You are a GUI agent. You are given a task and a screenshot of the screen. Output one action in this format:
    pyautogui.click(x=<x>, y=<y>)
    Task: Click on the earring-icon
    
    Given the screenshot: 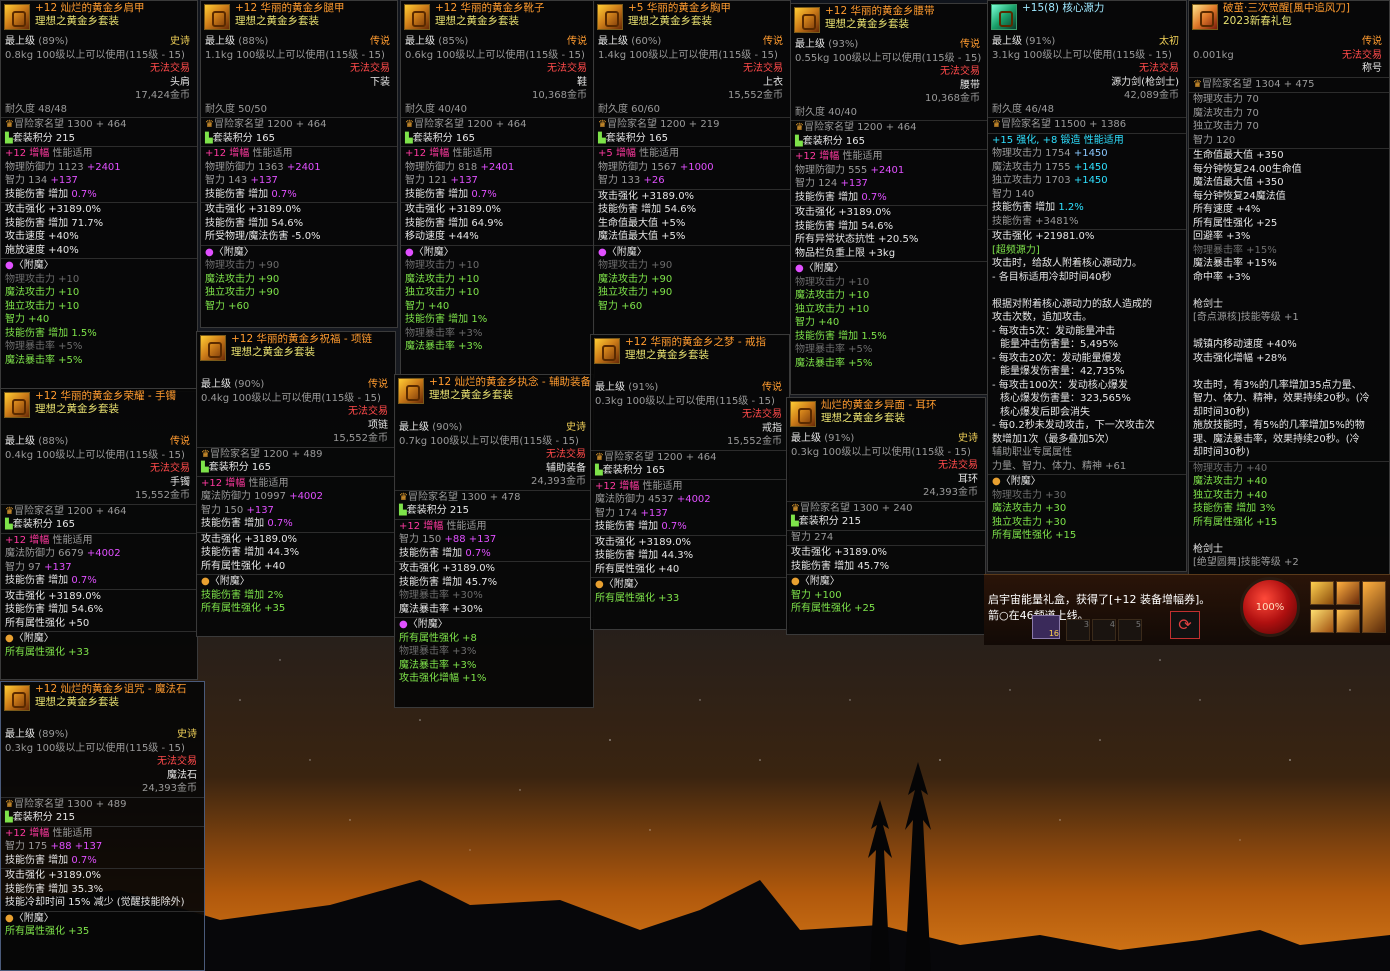 What is the action you would take?
    pyautogui.click(x=803, y=414)
    